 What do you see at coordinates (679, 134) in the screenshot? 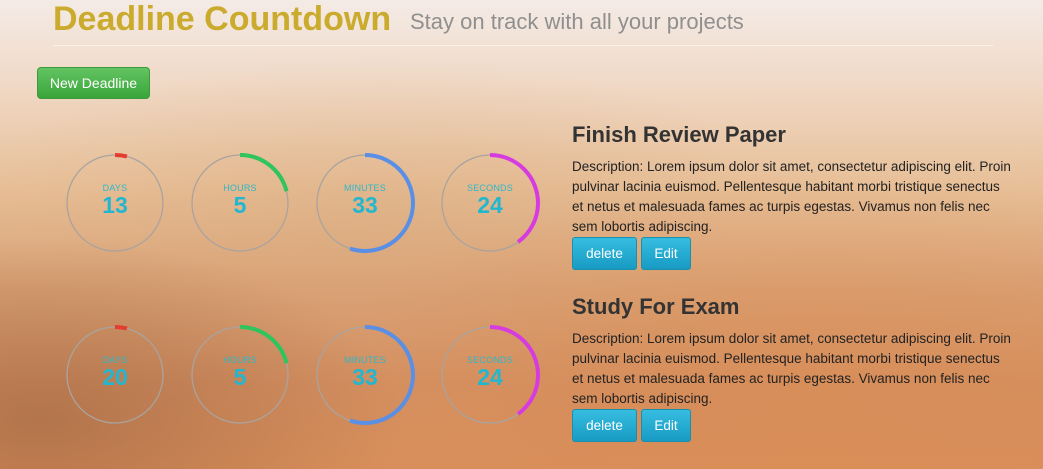
I see `deadline-title: Finish Review Paper` at bounding box center [679, 134].